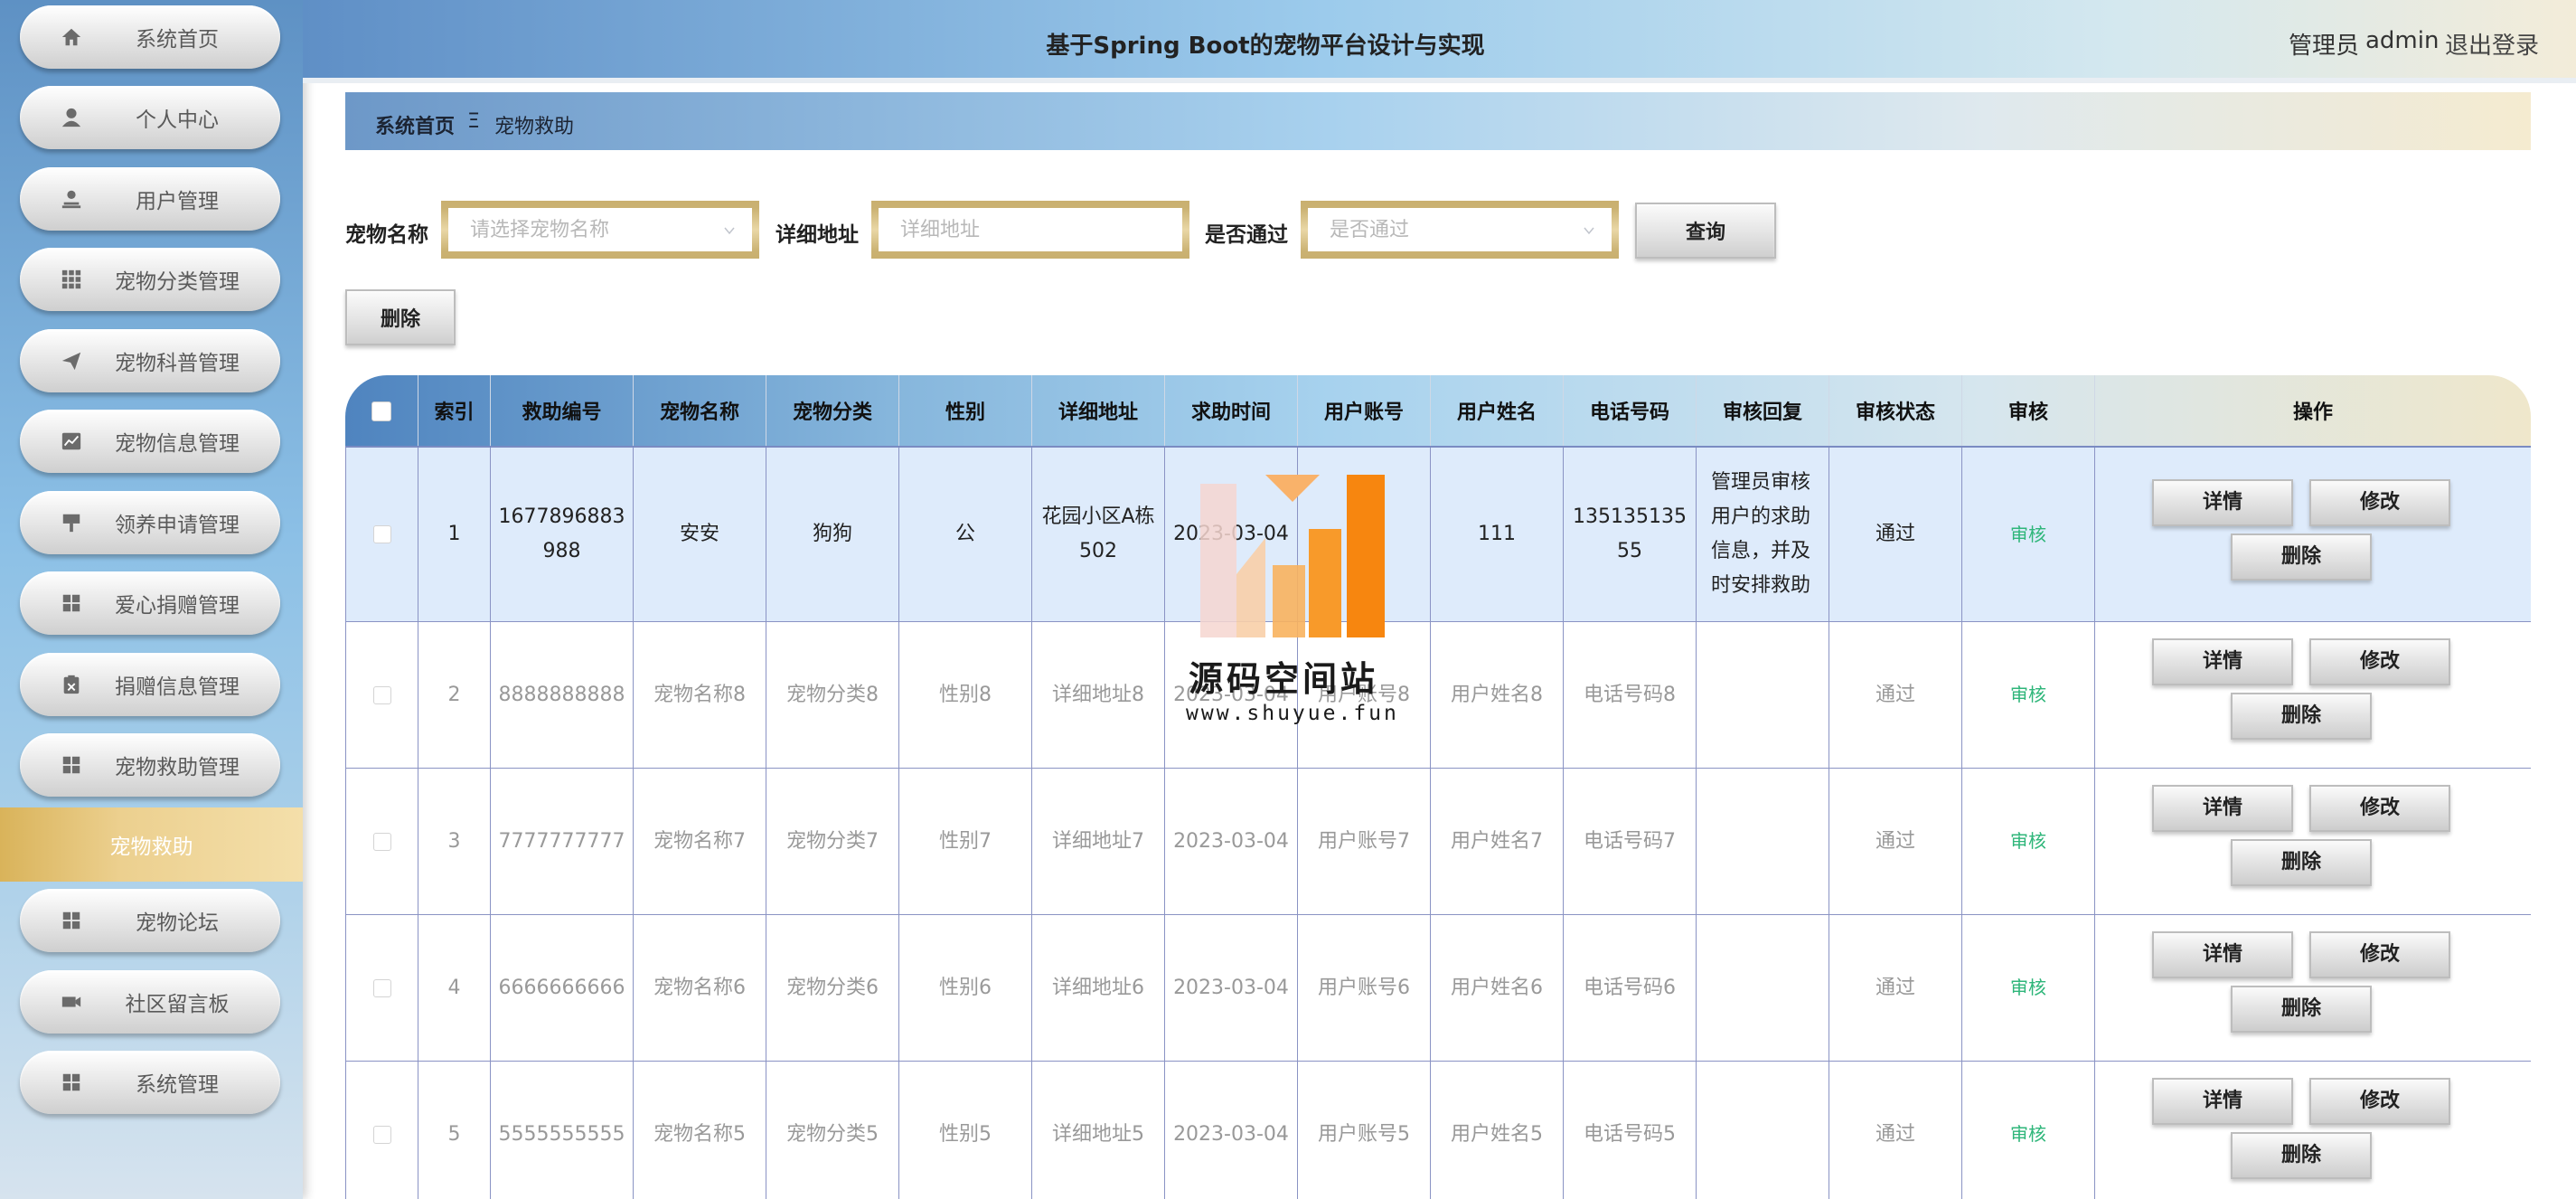 The height and width of the screenshot is (1199, 2576). What do you see at coordinates (1364, 1130) in the screenshot?
I see `cell-account: 用户账号5` at bounding box center [1364, 1130].